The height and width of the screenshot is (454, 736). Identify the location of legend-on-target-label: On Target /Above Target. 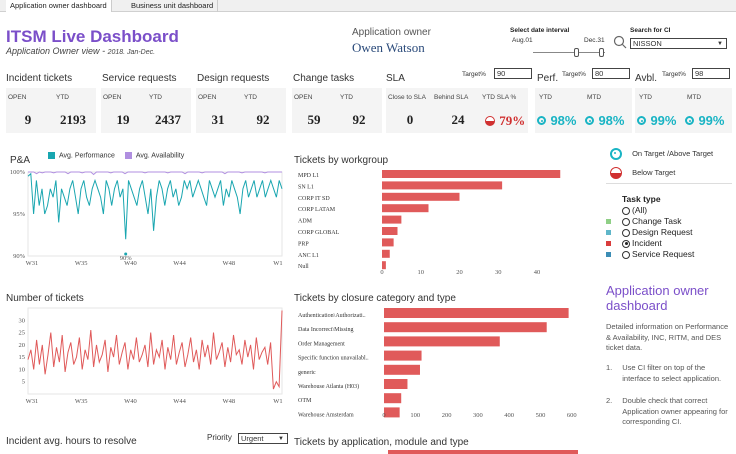
(673, 153).